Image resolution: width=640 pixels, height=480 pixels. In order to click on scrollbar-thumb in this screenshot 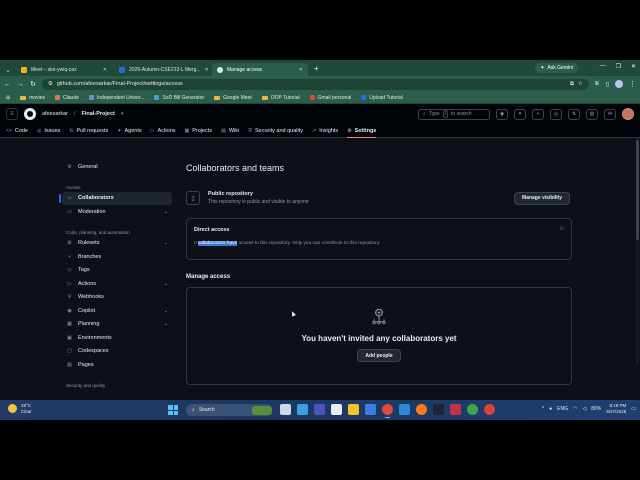, I will do `click(637, 190)`.